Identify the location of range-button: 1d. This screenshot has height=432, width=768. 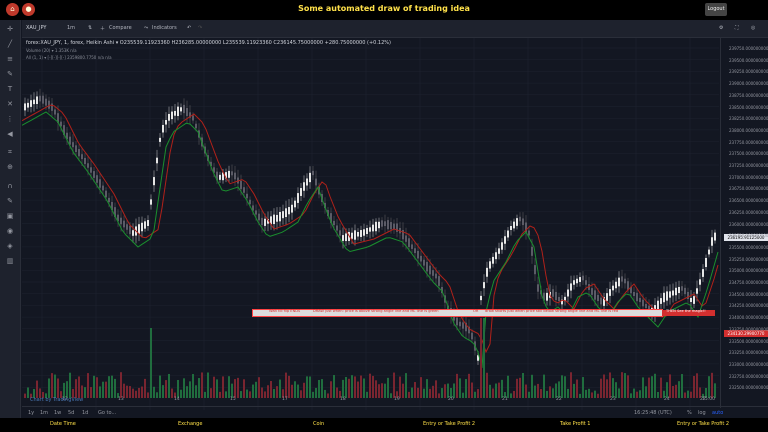
(85, 413).